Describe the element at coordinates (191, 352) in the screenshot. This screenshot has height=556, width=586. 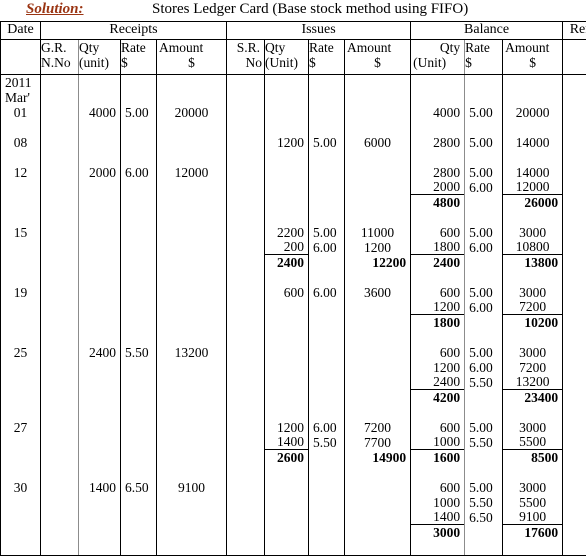
I see `ledger-cell-line: 13200` at that location.